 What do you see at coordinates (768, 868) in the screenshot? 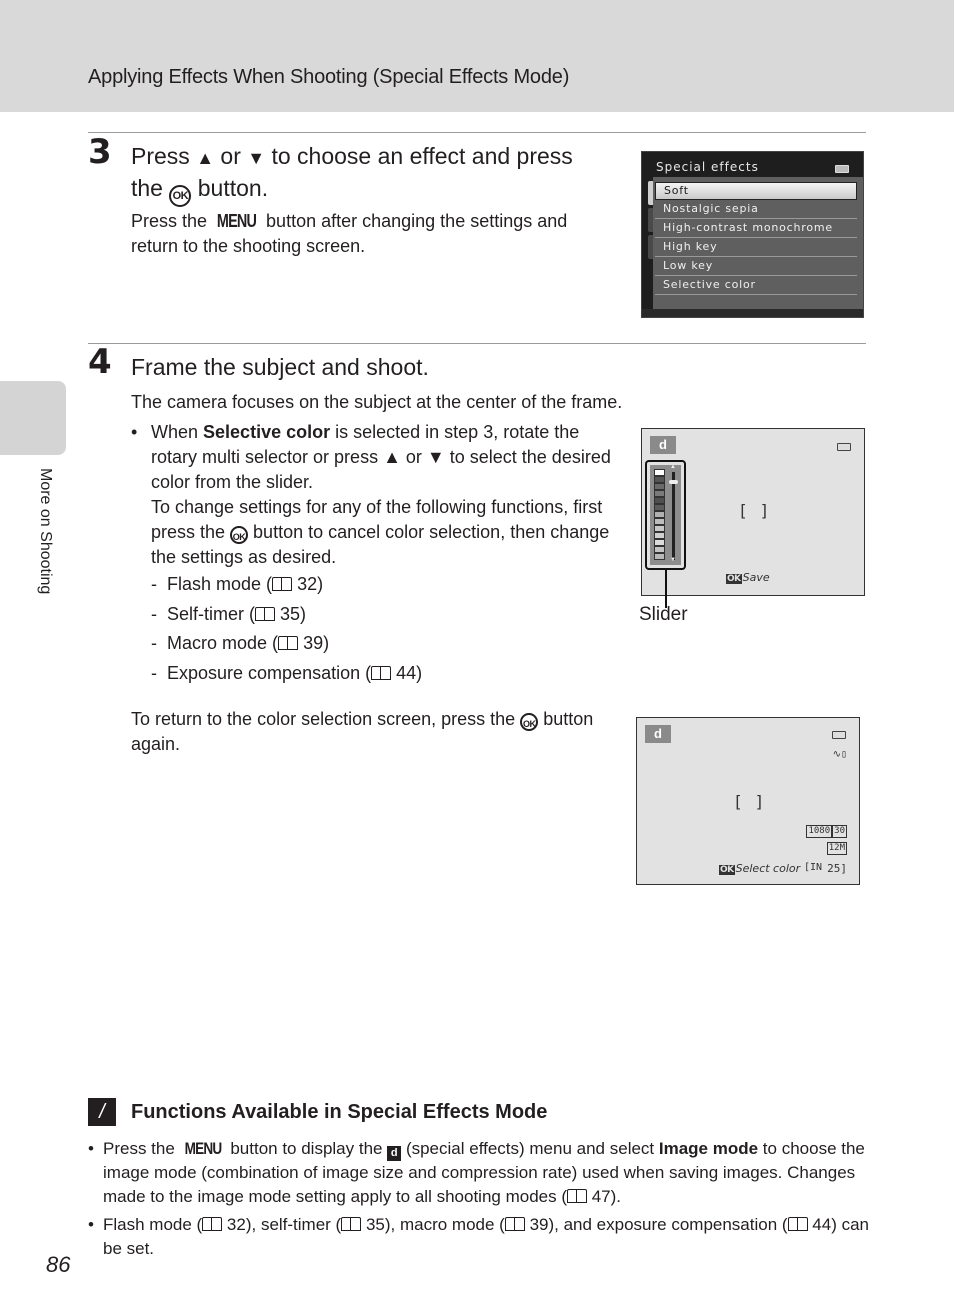
I see `hint-label: Select color` at bounding box center [768, 868].